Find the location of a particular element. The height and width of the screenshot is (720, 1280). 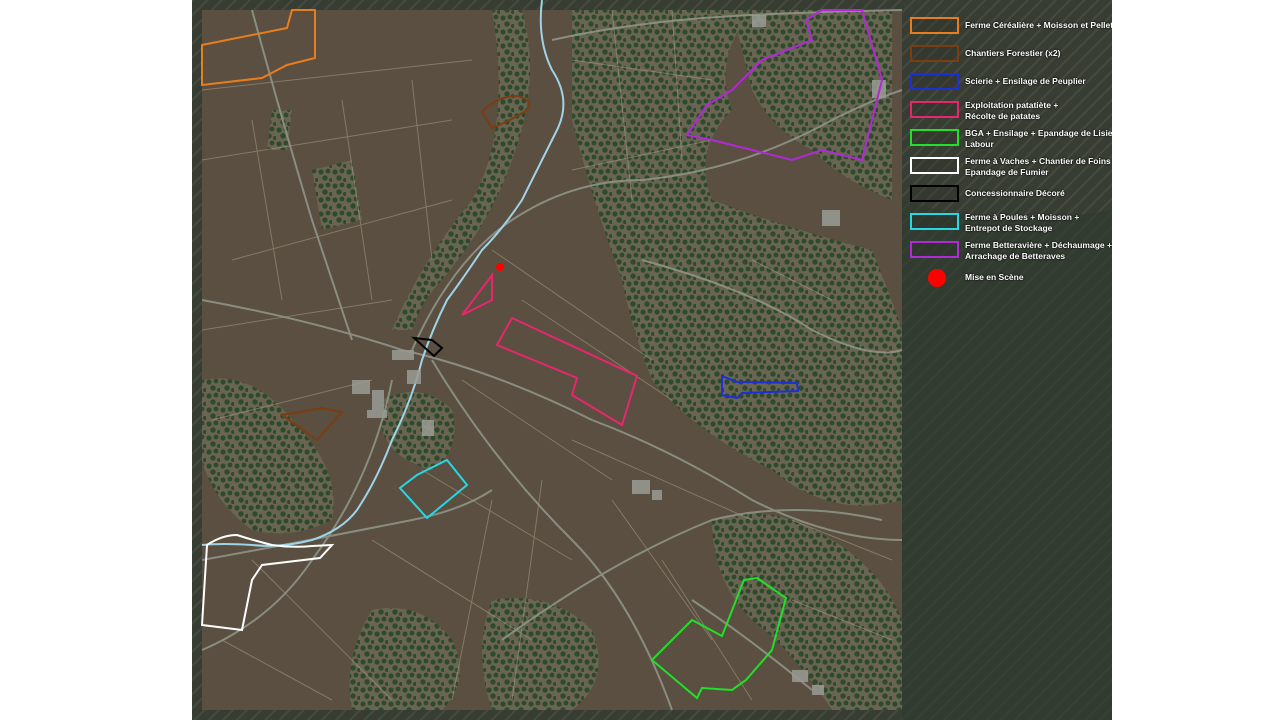

legend-label-cereal-farm: Ferme Céréalière + Moisson et Pellets is located at coordinates (1038, 25).